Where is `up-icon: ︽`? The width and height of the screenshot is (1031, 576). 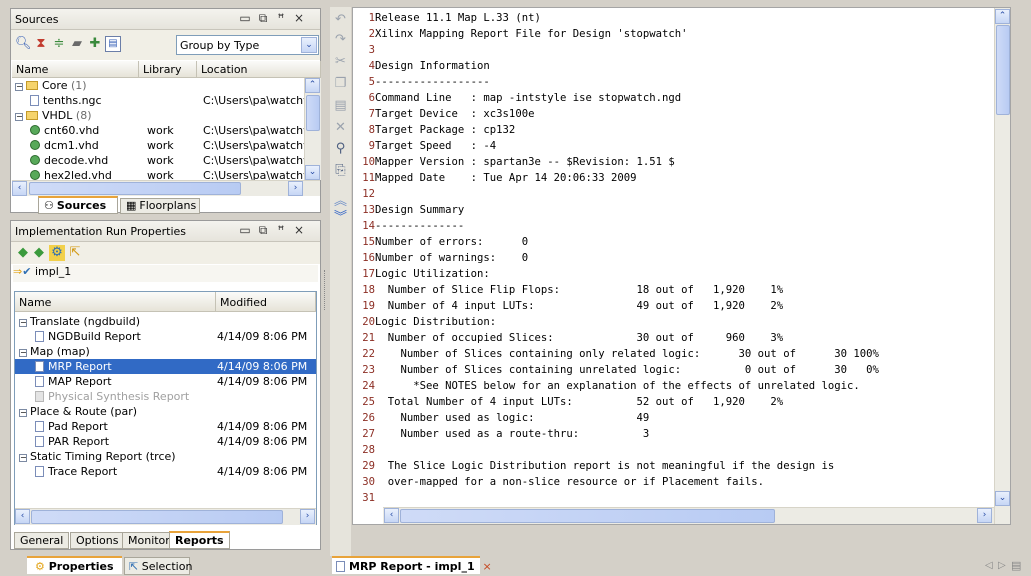
up-icon: ︽ is located at coordinates (340, 201).